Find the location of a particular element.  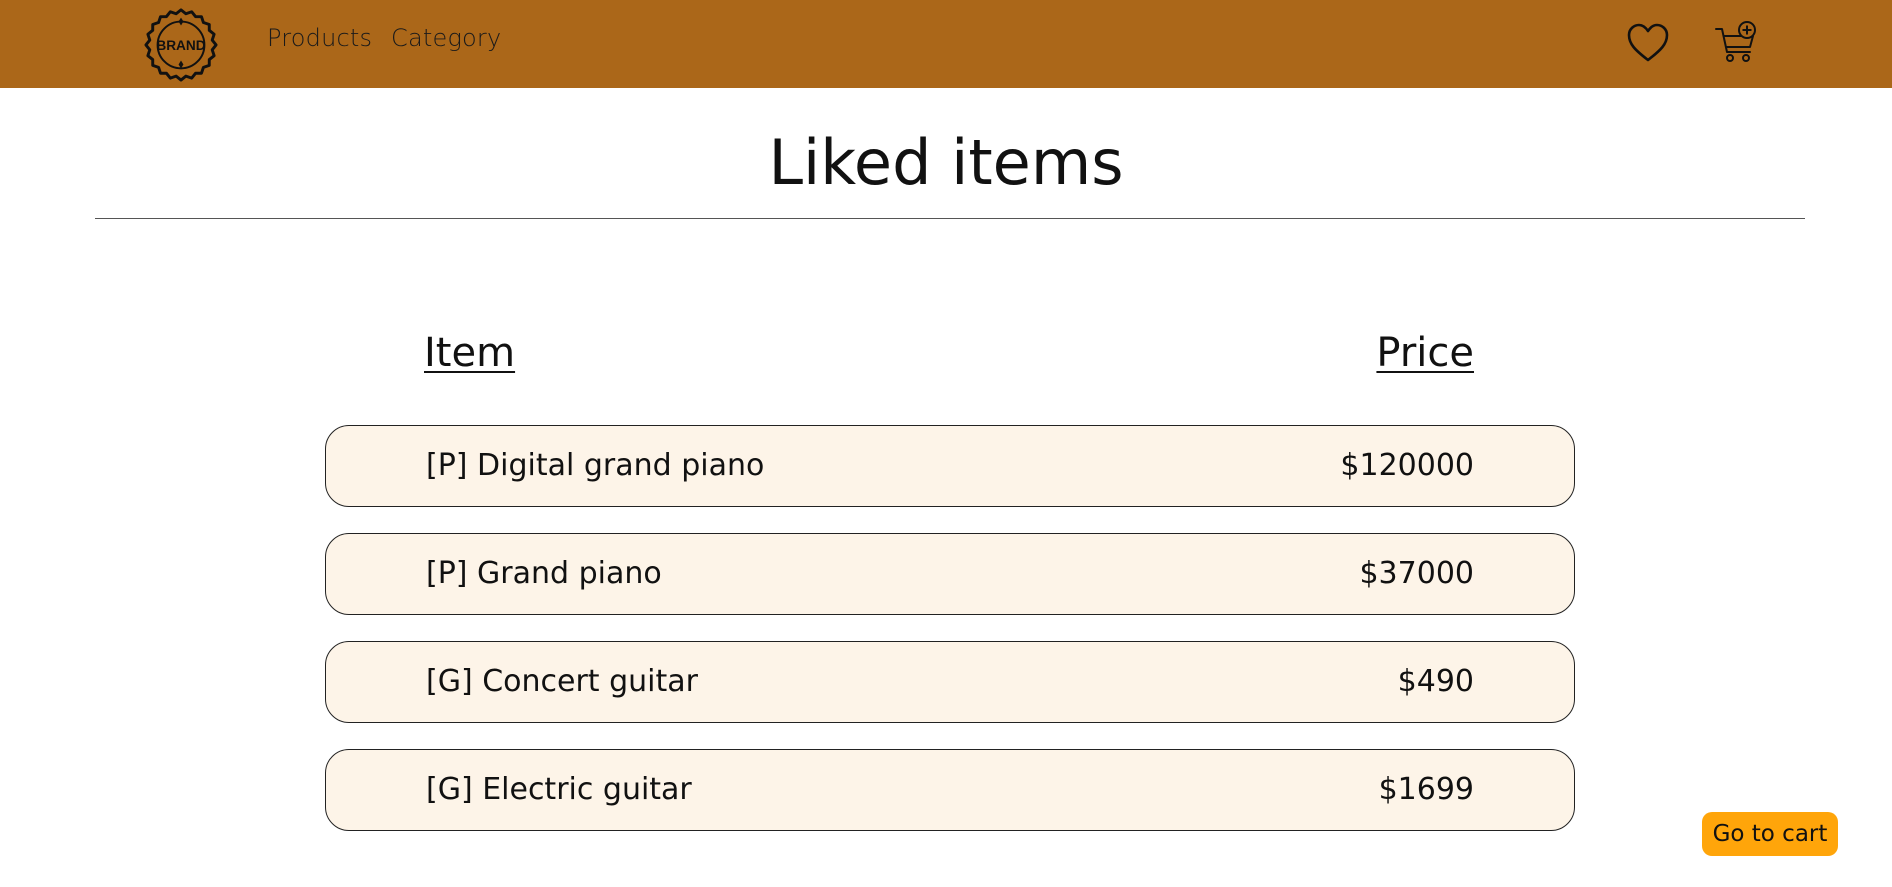

go-to-cart-button: Go to cart is located at coordinates (1770, 834).